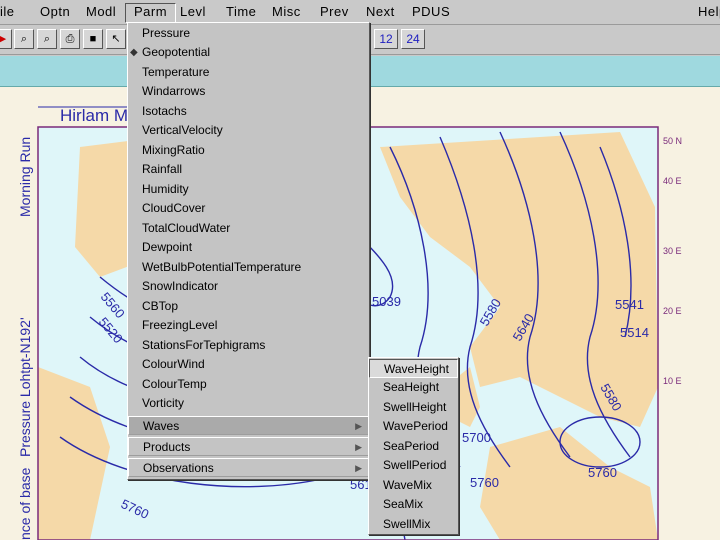 This screenshot has width=720, height=540. Describe the element at coordinates (672, 251) in the screenshot. I see `svg-text: 30 E` at that location.